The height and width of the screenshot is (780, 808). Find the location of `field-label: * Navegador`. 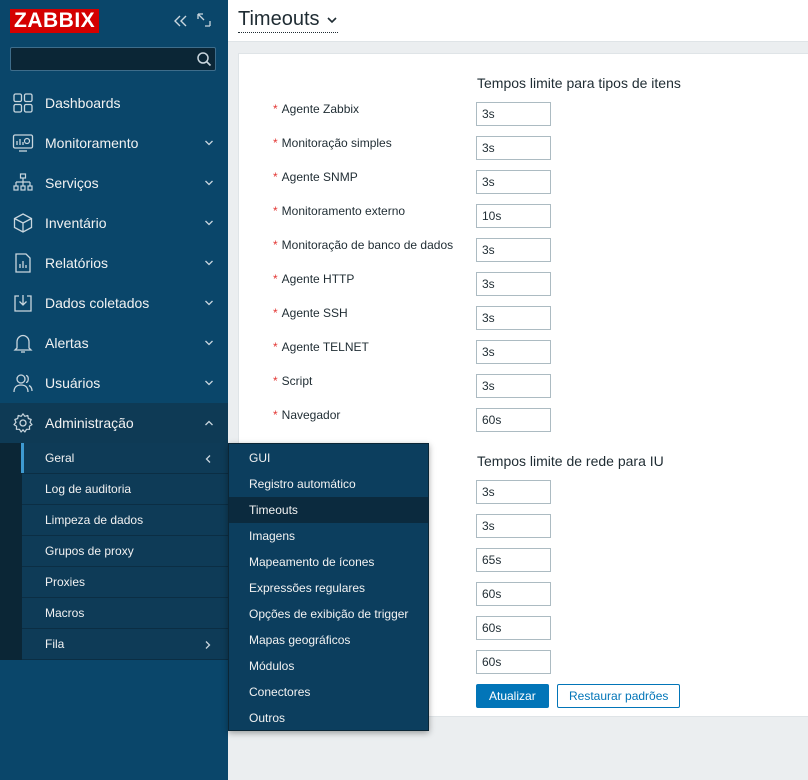

field-label: * Navegador is located at coordinates (307, 415).